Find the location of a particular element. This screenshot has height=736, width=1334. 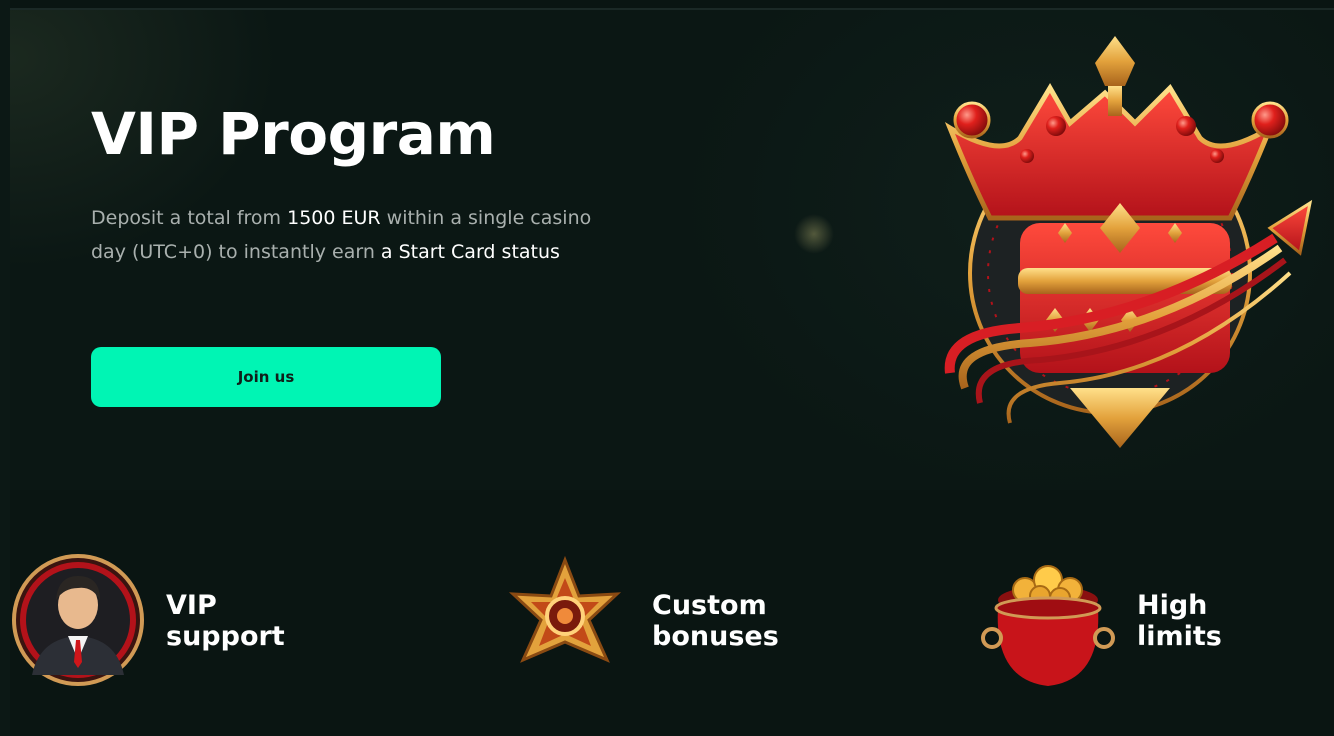

feature-label-line2: support is located at coordinates (225, 636).